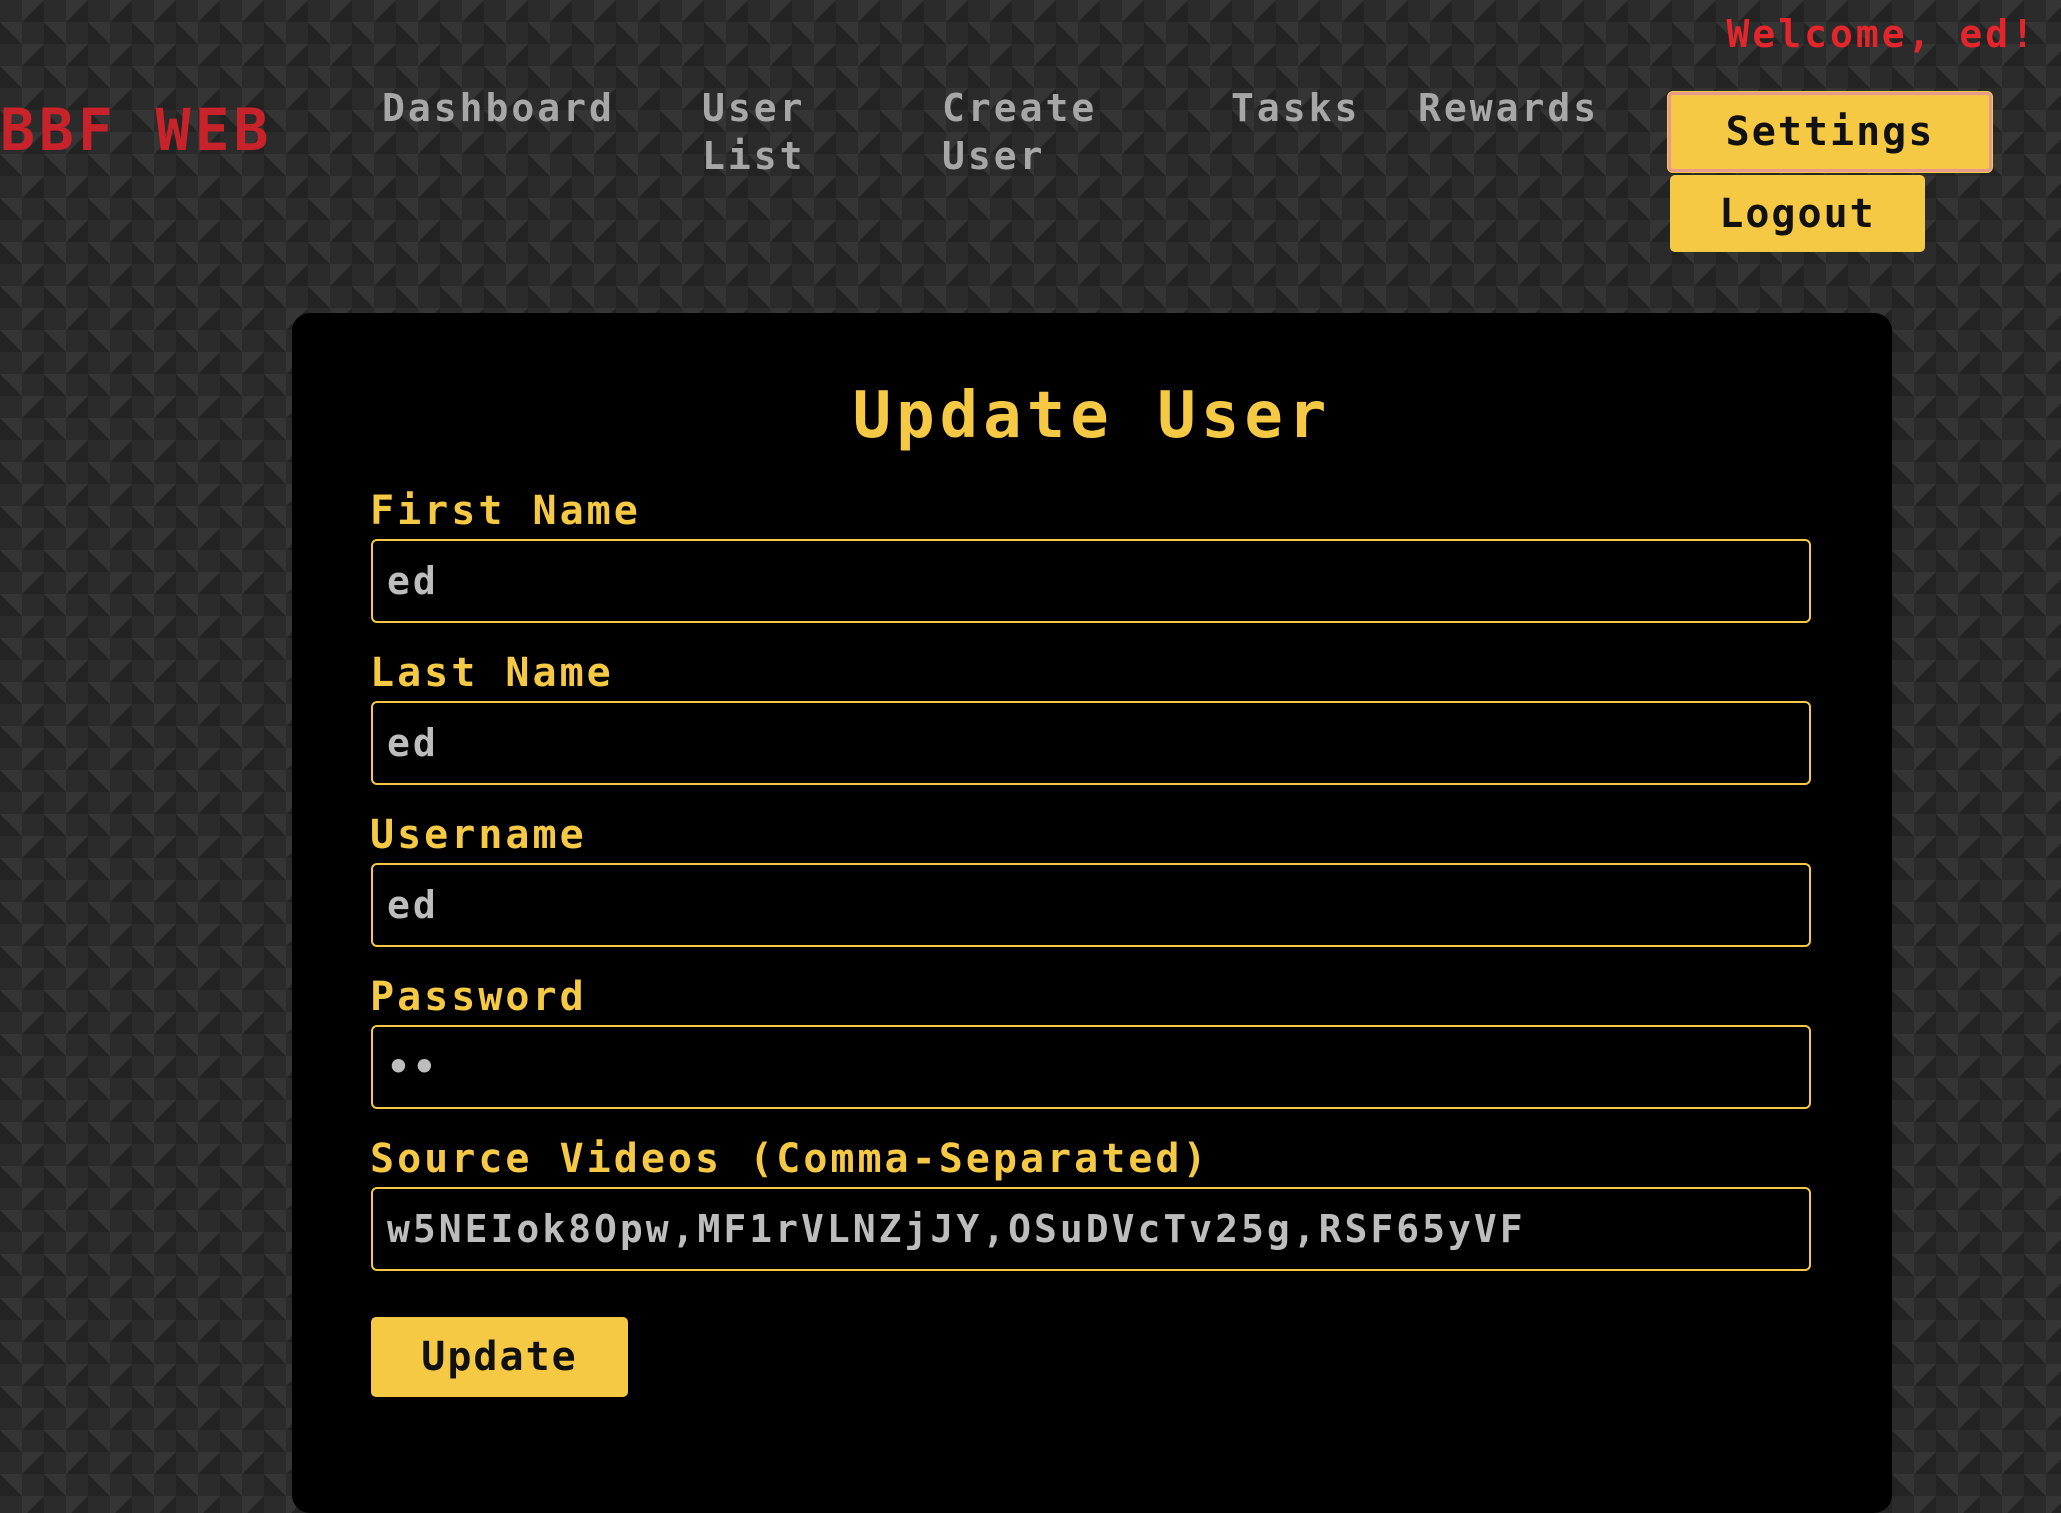 The image size is (2061, 1513). What do you see at coordinates (505, 511) in the screenshot?
I see `first-name-label: First Name` at bounding box center [505, 511].